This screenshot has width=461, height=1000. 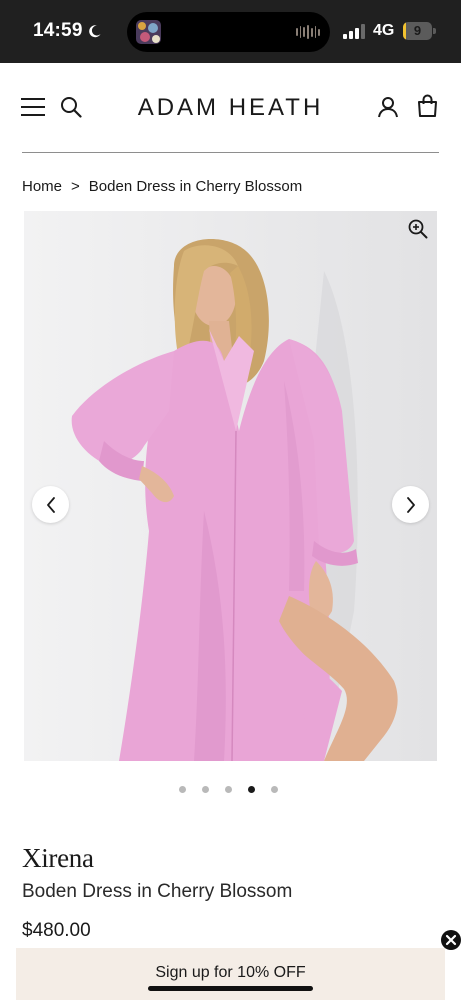 What do you see at coordinates (354, 31) in the screenshot?
I see `cellular-signal-icon` at bounding box center [354, 31].